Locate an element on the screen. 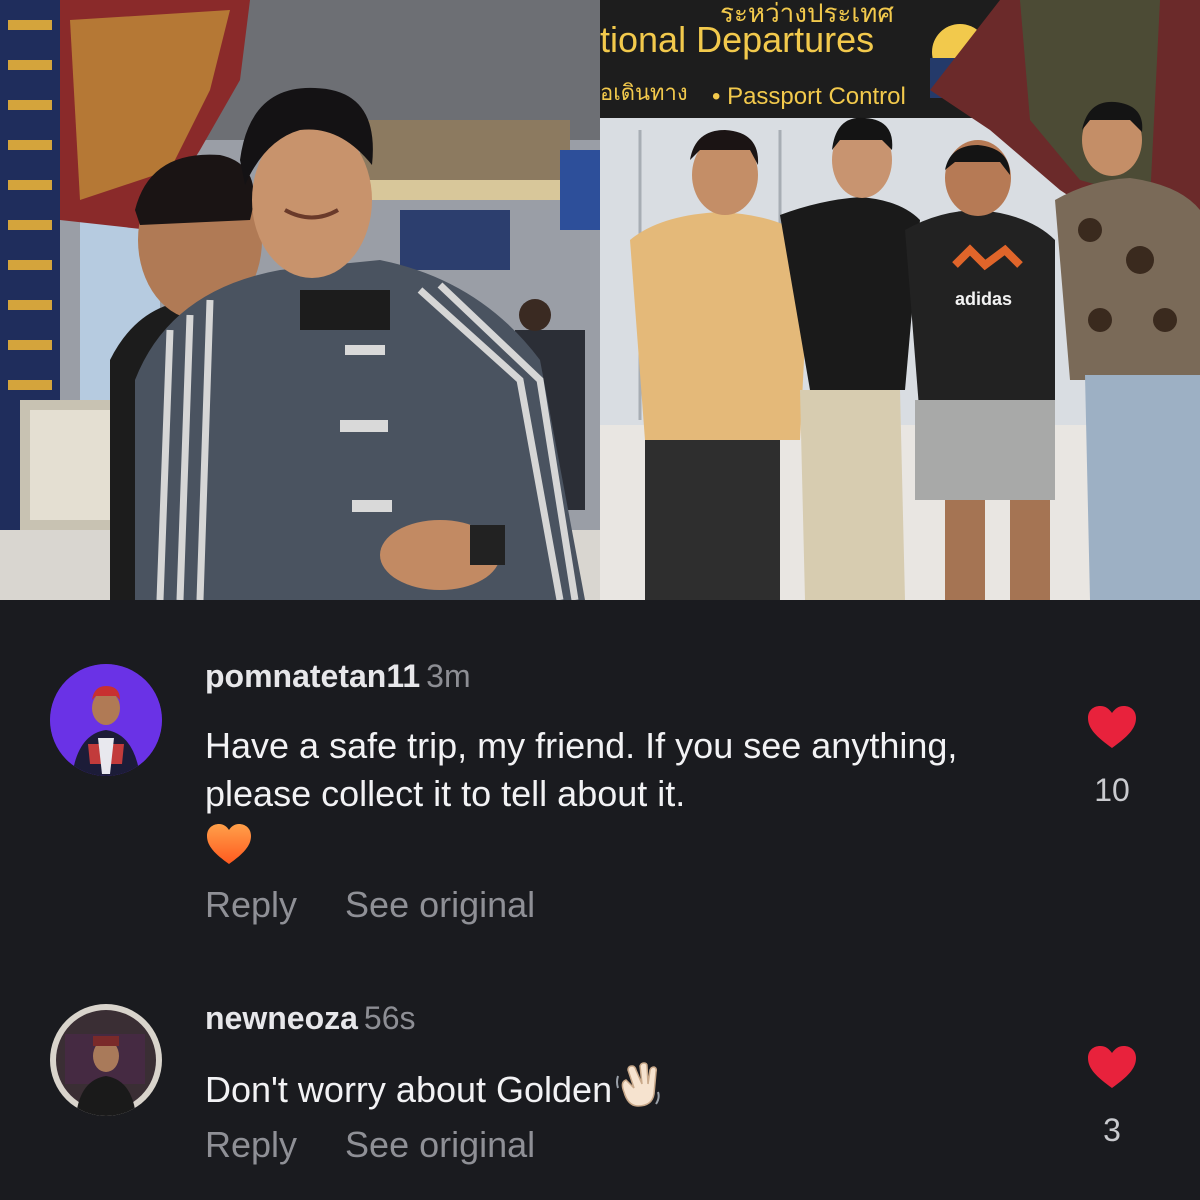 This screenshot has width=1200, height=1200. comment-username: pomnatetan11 3m is located at coordinates (338, 676).